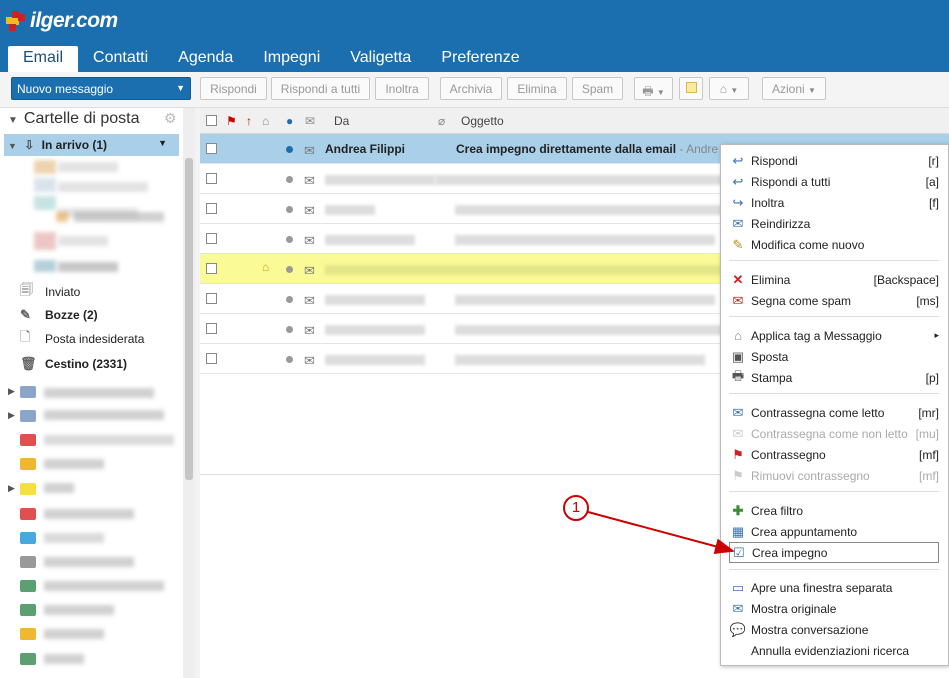  What do you see at coordinates (790, 552) in the screenshot?
I see `menu-label: Crea impegno` at bounding box center [790, 552].